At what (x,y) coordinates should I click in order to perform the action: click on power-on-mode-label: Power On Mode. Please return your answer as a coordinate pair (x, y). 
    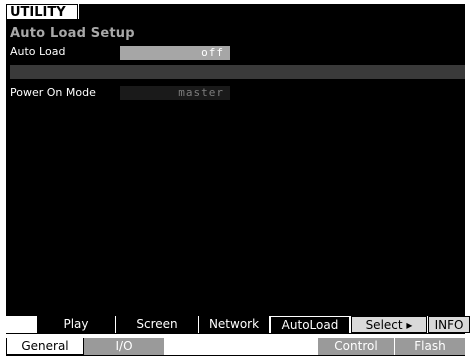
    Looking at the image, I should click on (53, 92).